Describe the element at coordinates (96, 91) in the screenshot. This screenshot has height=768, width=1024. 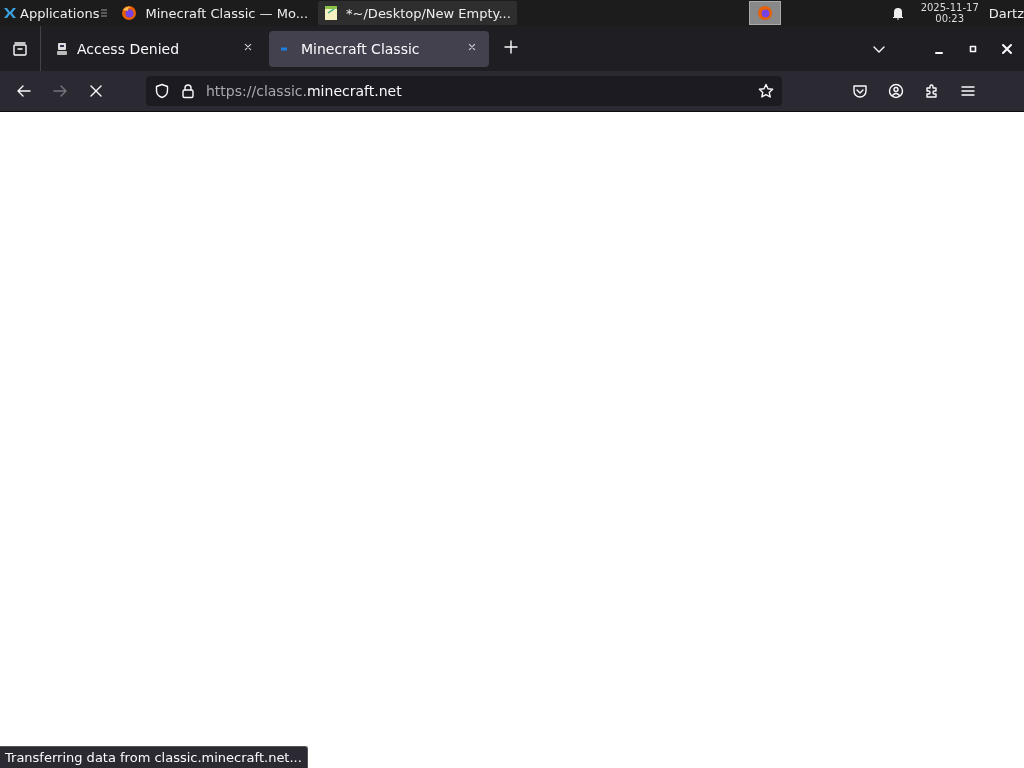
I see `stop-icon` at that location.